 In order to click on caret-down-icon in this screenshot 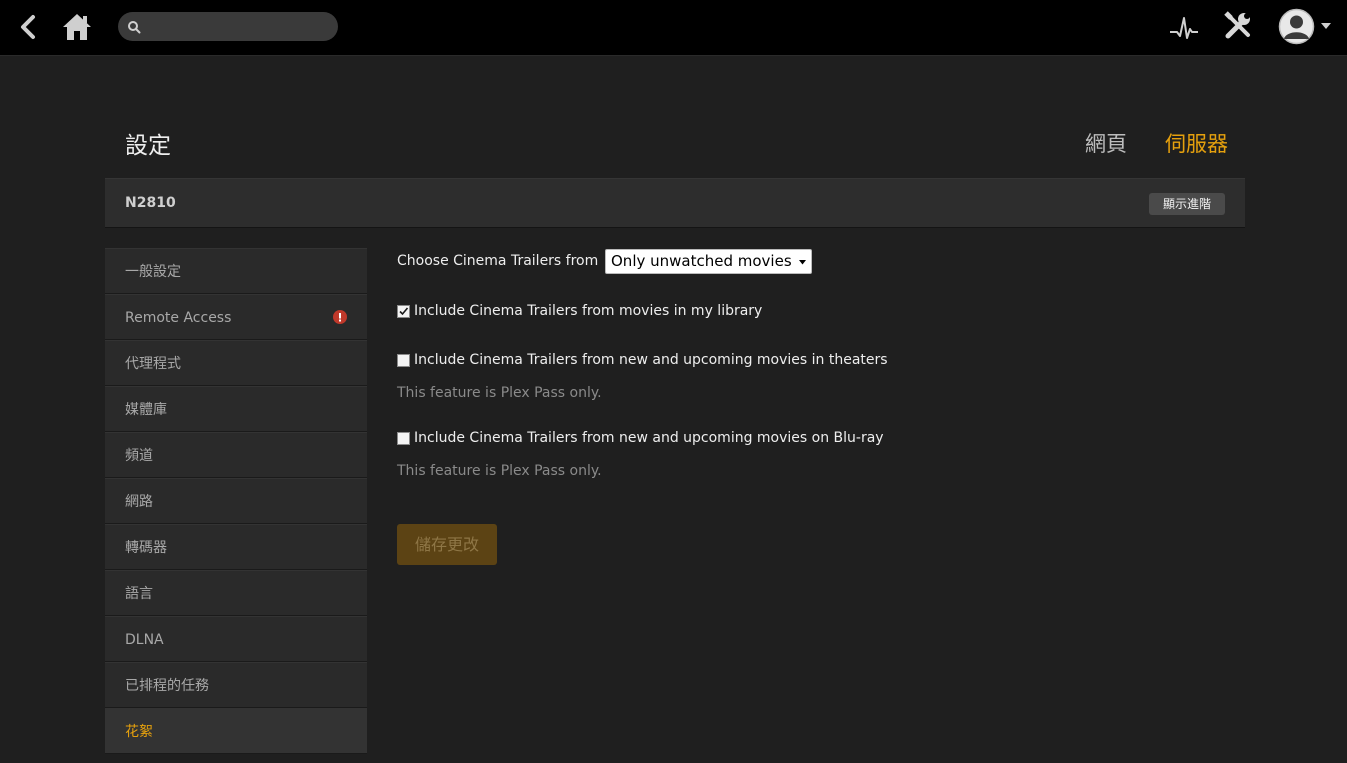, I will do `click(1326, 26)`.